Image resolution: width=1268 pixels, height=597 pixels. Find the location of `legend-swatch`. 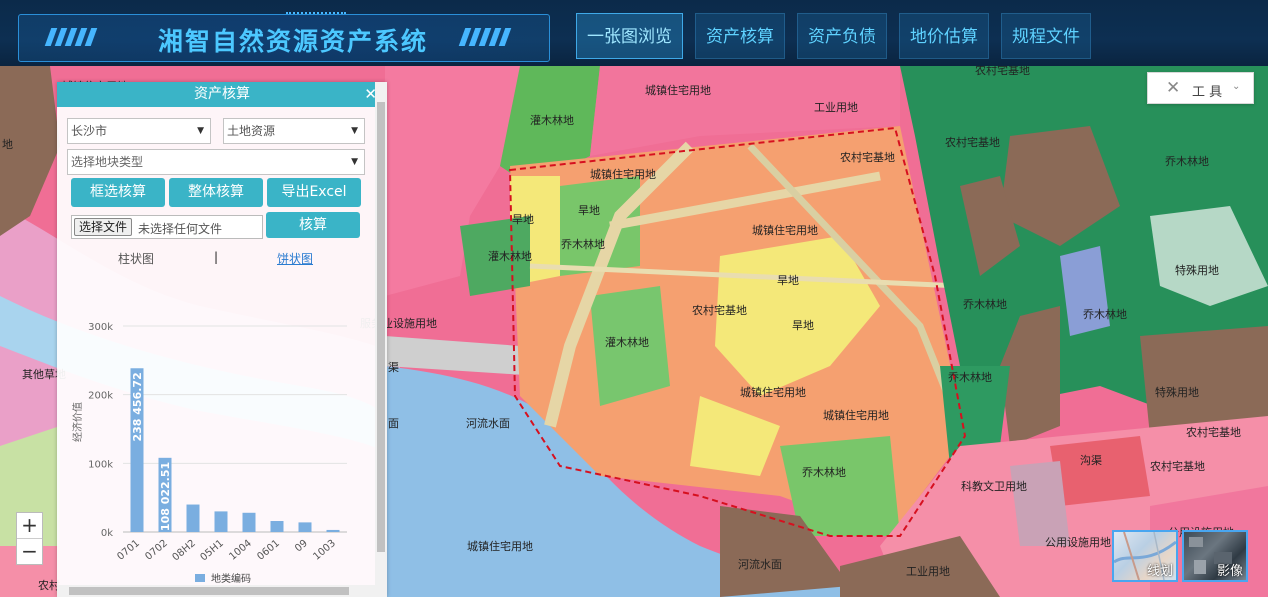

legend-swatch is located at coordinates (200, 578).